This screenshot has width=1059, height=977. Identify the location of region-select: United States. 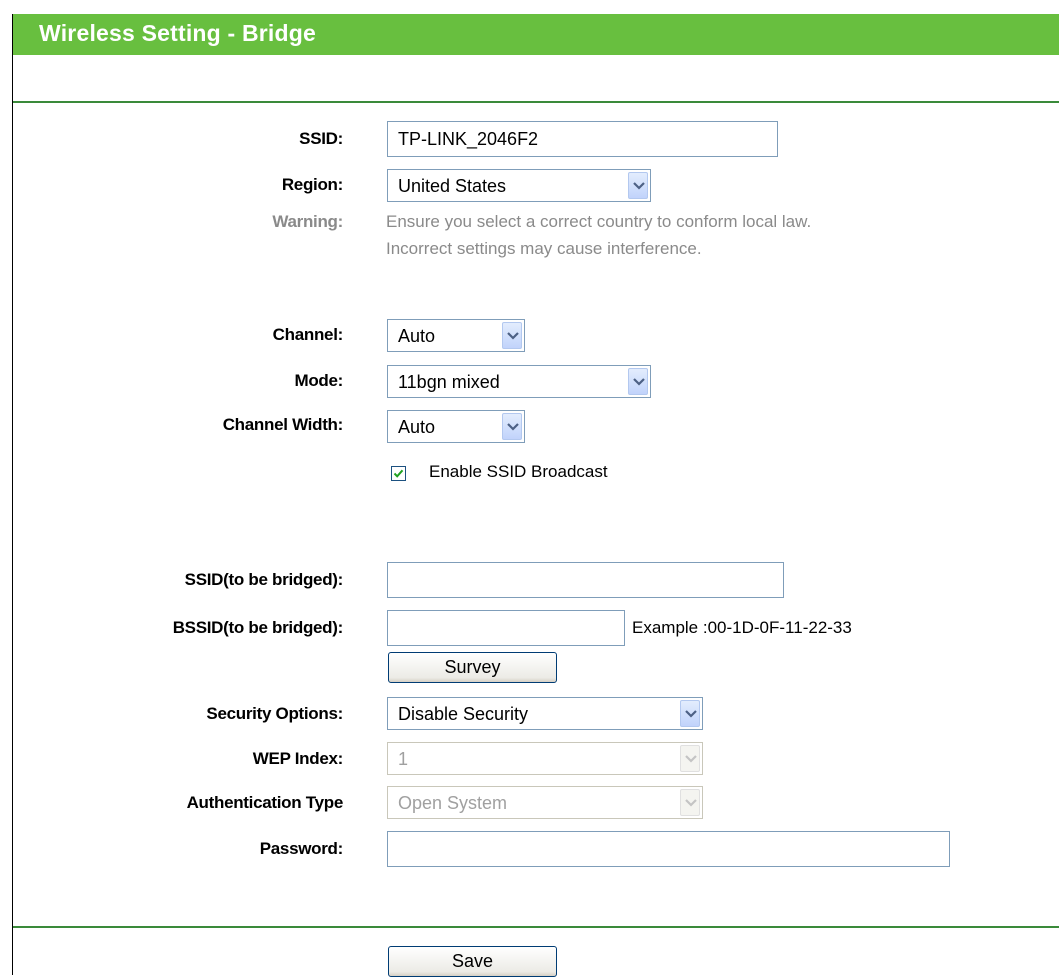
(519, 185).